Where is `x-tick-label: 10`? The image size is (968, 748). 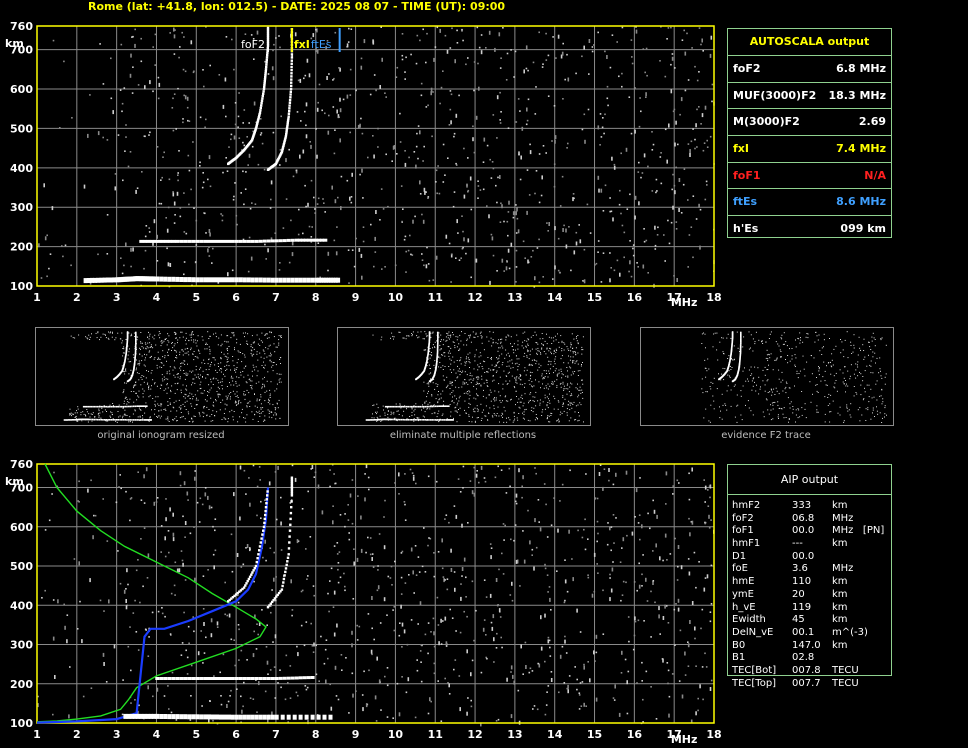
x-tick-label: 10 is located at coordinates (396, 297).